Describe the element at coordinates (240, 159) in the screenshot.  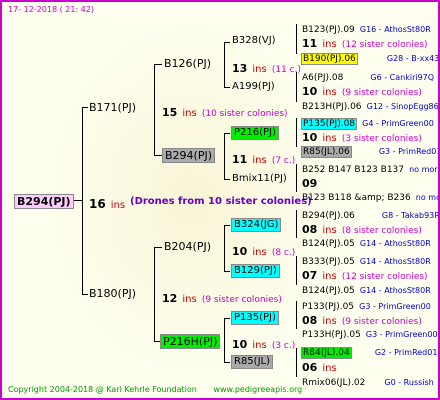
I see `ins-count: 11` at that location.